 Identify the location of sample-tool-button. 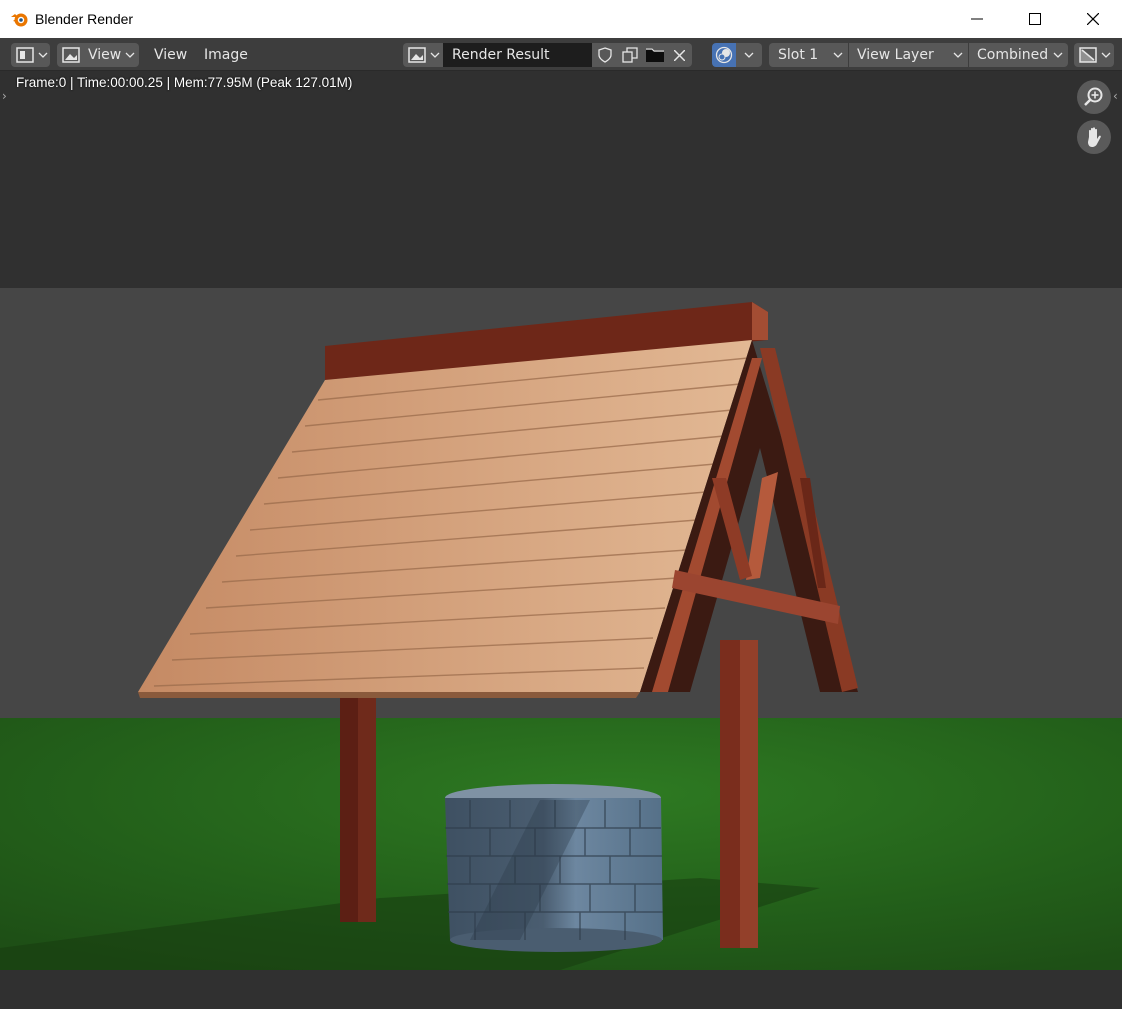
(1094, 55).